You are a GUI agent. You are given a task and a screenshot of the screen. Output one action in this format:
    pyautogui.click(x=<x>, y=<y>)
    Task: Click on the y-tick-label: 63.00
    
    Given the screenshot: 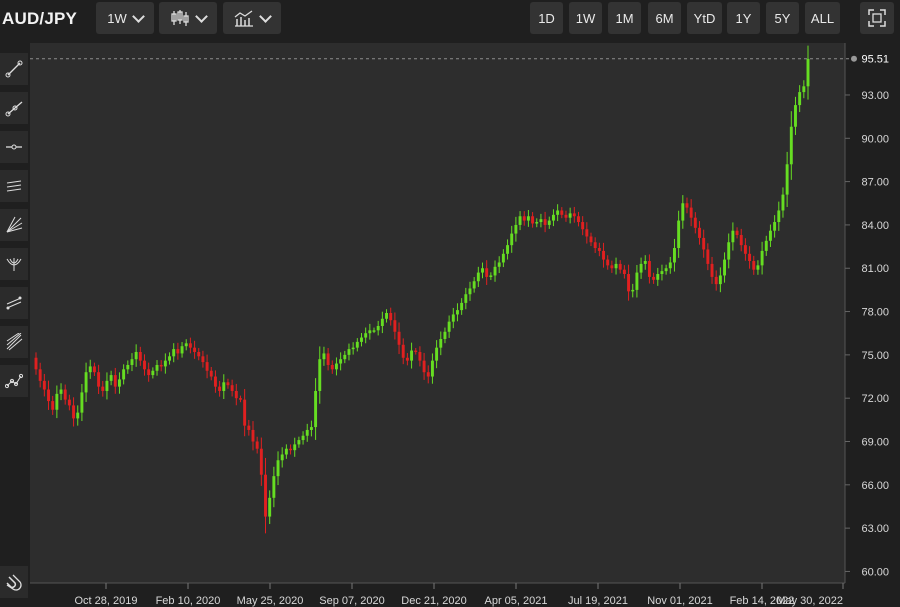 What is the action you would take?
    pyautogui.click(x=875, y=529)
    